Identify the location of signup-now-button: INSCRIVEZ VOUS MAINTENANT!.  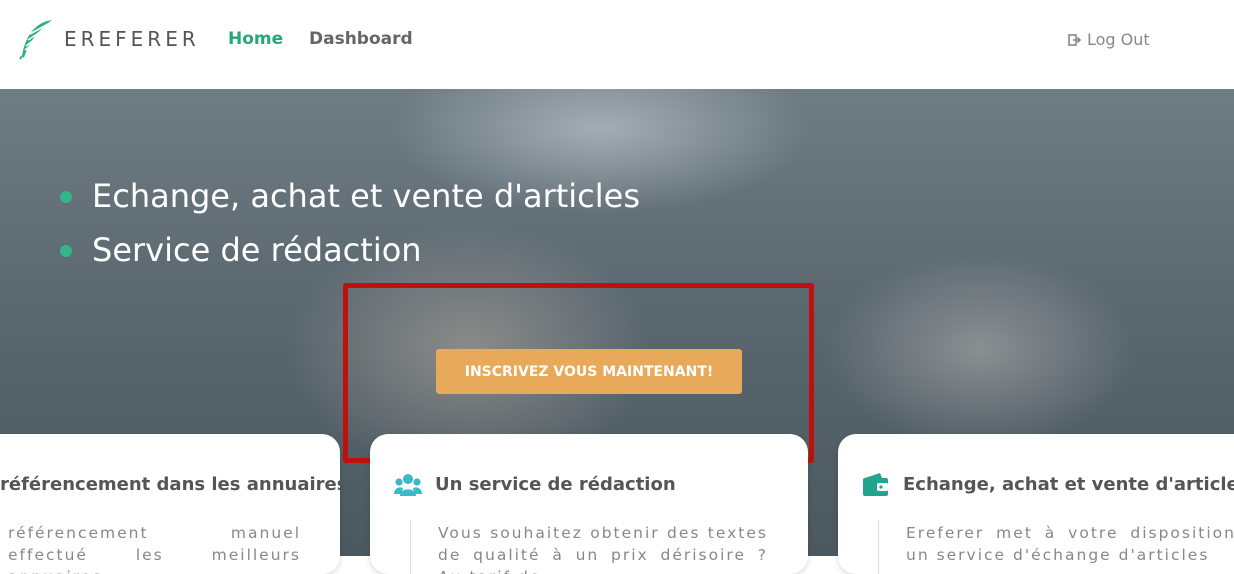
(589, 371).